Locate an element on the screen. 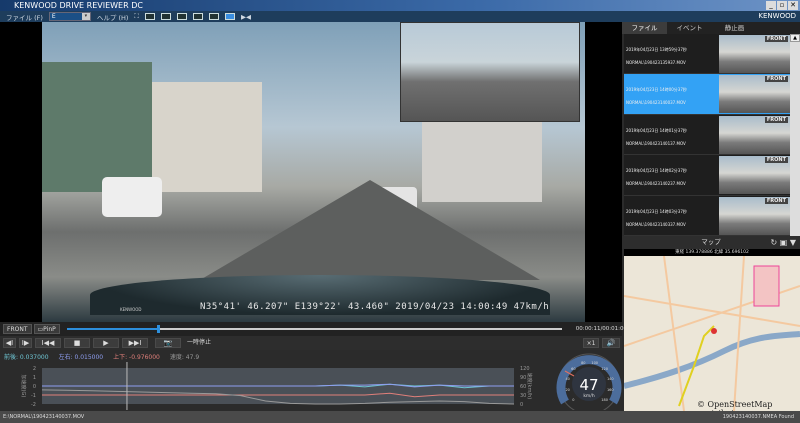  file-tabs: ファイル イベント 静止画 is located at coordinates (711, 28).